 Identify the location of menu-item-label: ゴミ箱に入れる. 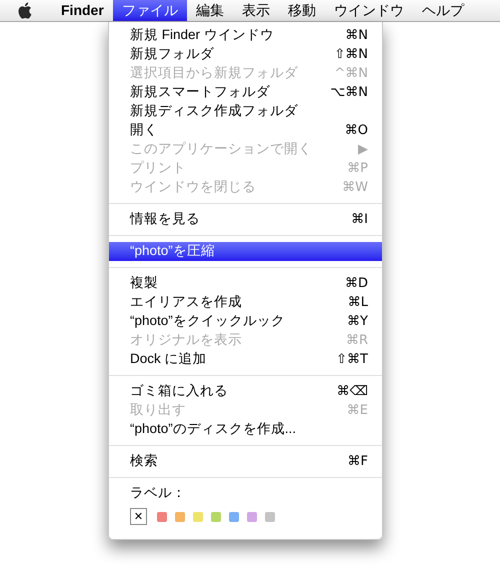
(179, 391).